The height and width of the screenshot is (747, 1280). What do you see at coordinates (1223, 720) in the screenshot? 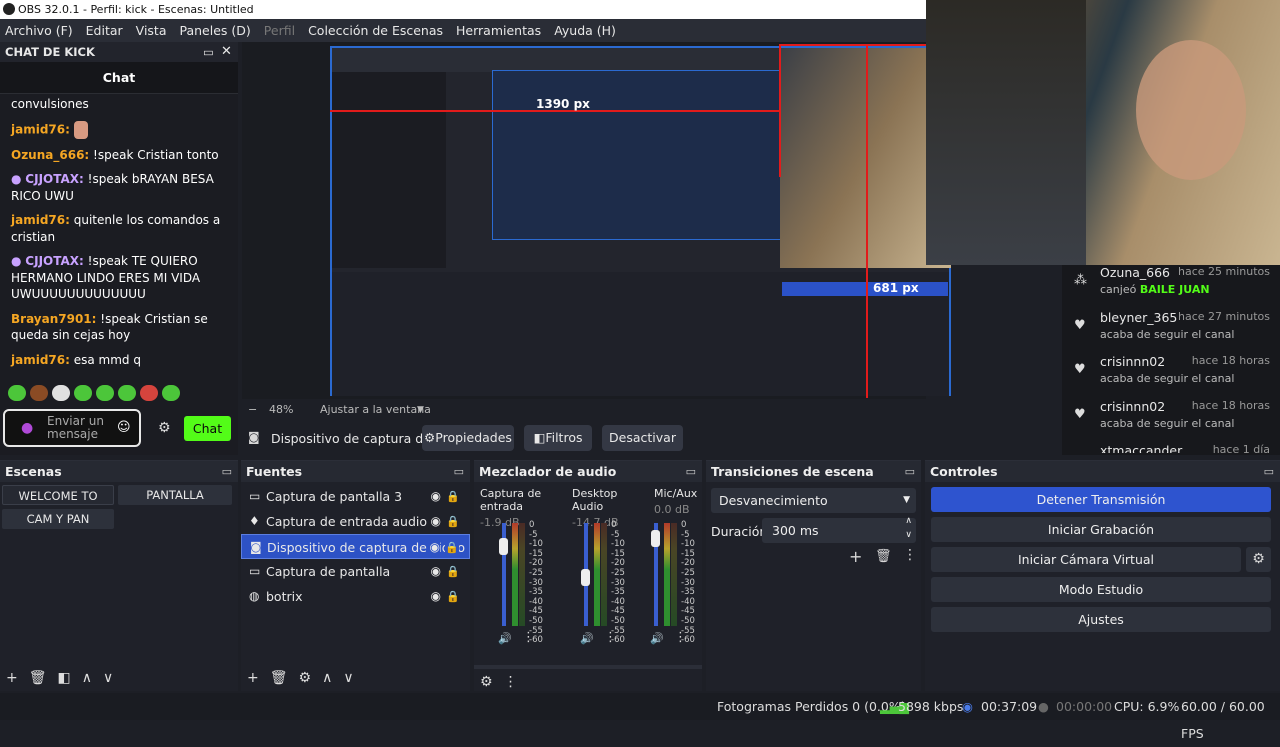
I see `fps: 60.00 / 60.00 FPS` at bounding box center [1223, 720].